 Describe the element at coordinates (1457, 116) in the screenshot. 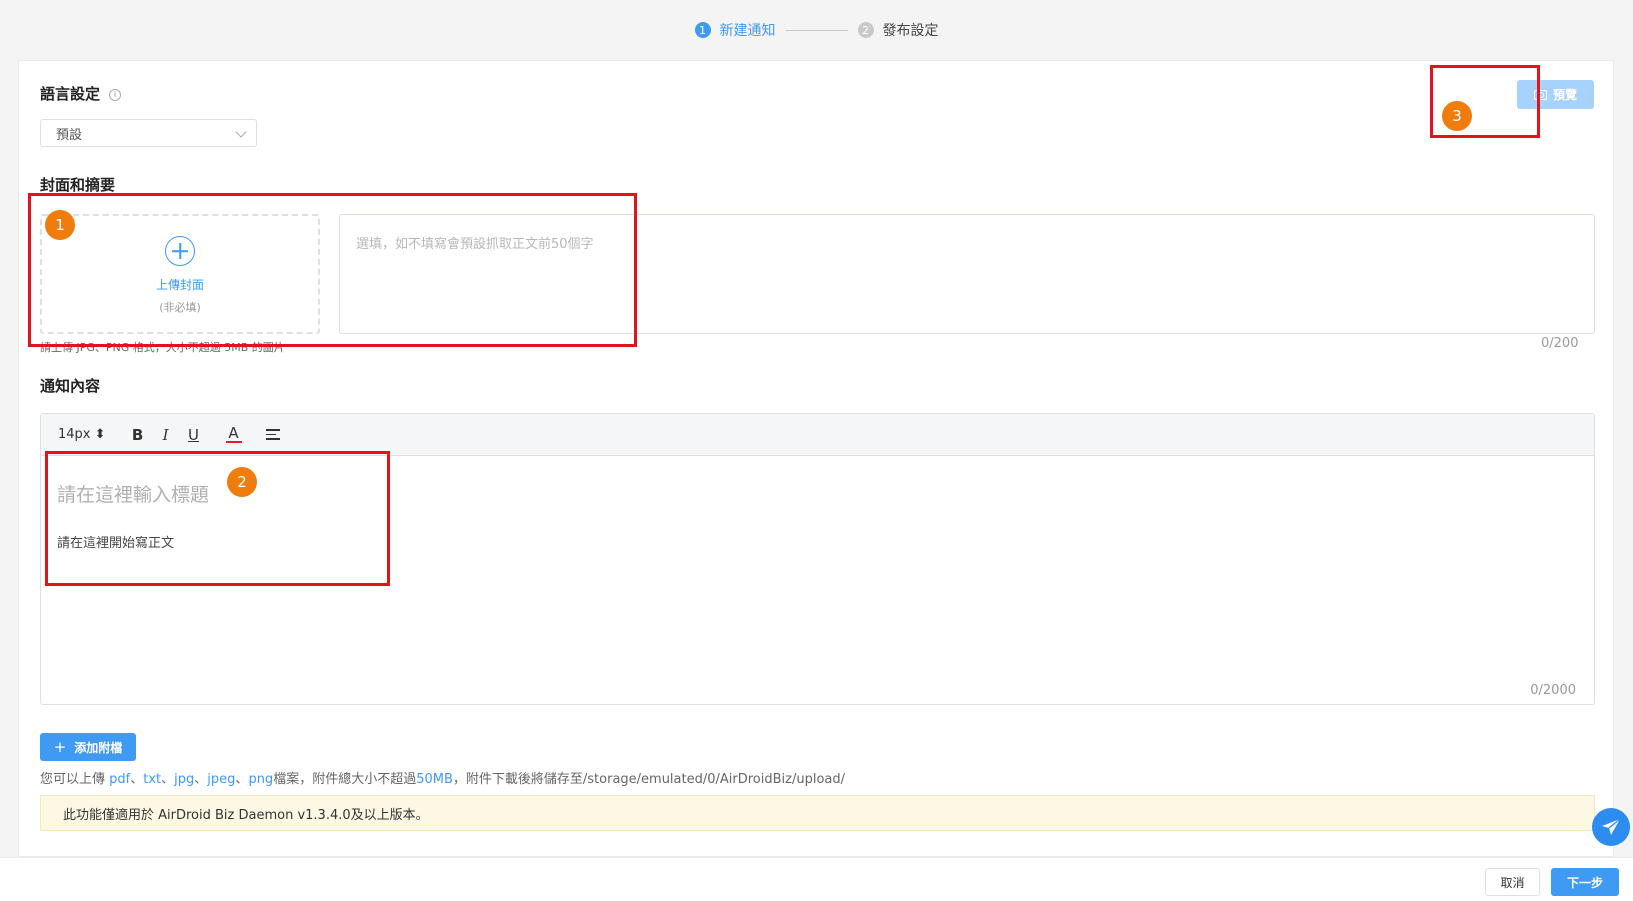

I see `annotation-badge-3: 3` at that location.